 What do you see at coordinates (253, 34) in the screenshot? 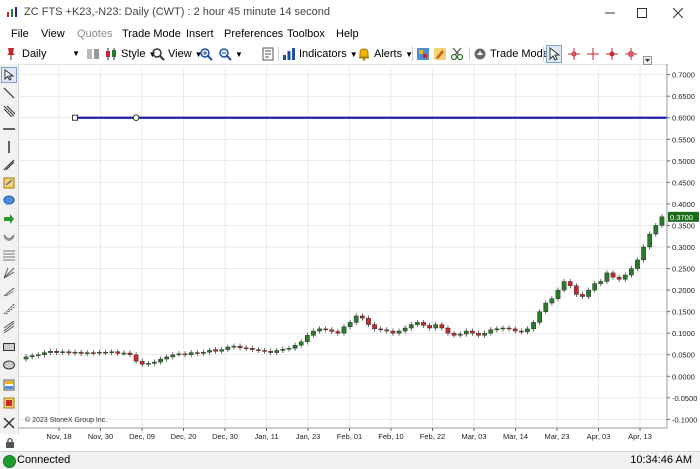
I see `menu-preferences: Preferences` at bounding box center [253, 34].